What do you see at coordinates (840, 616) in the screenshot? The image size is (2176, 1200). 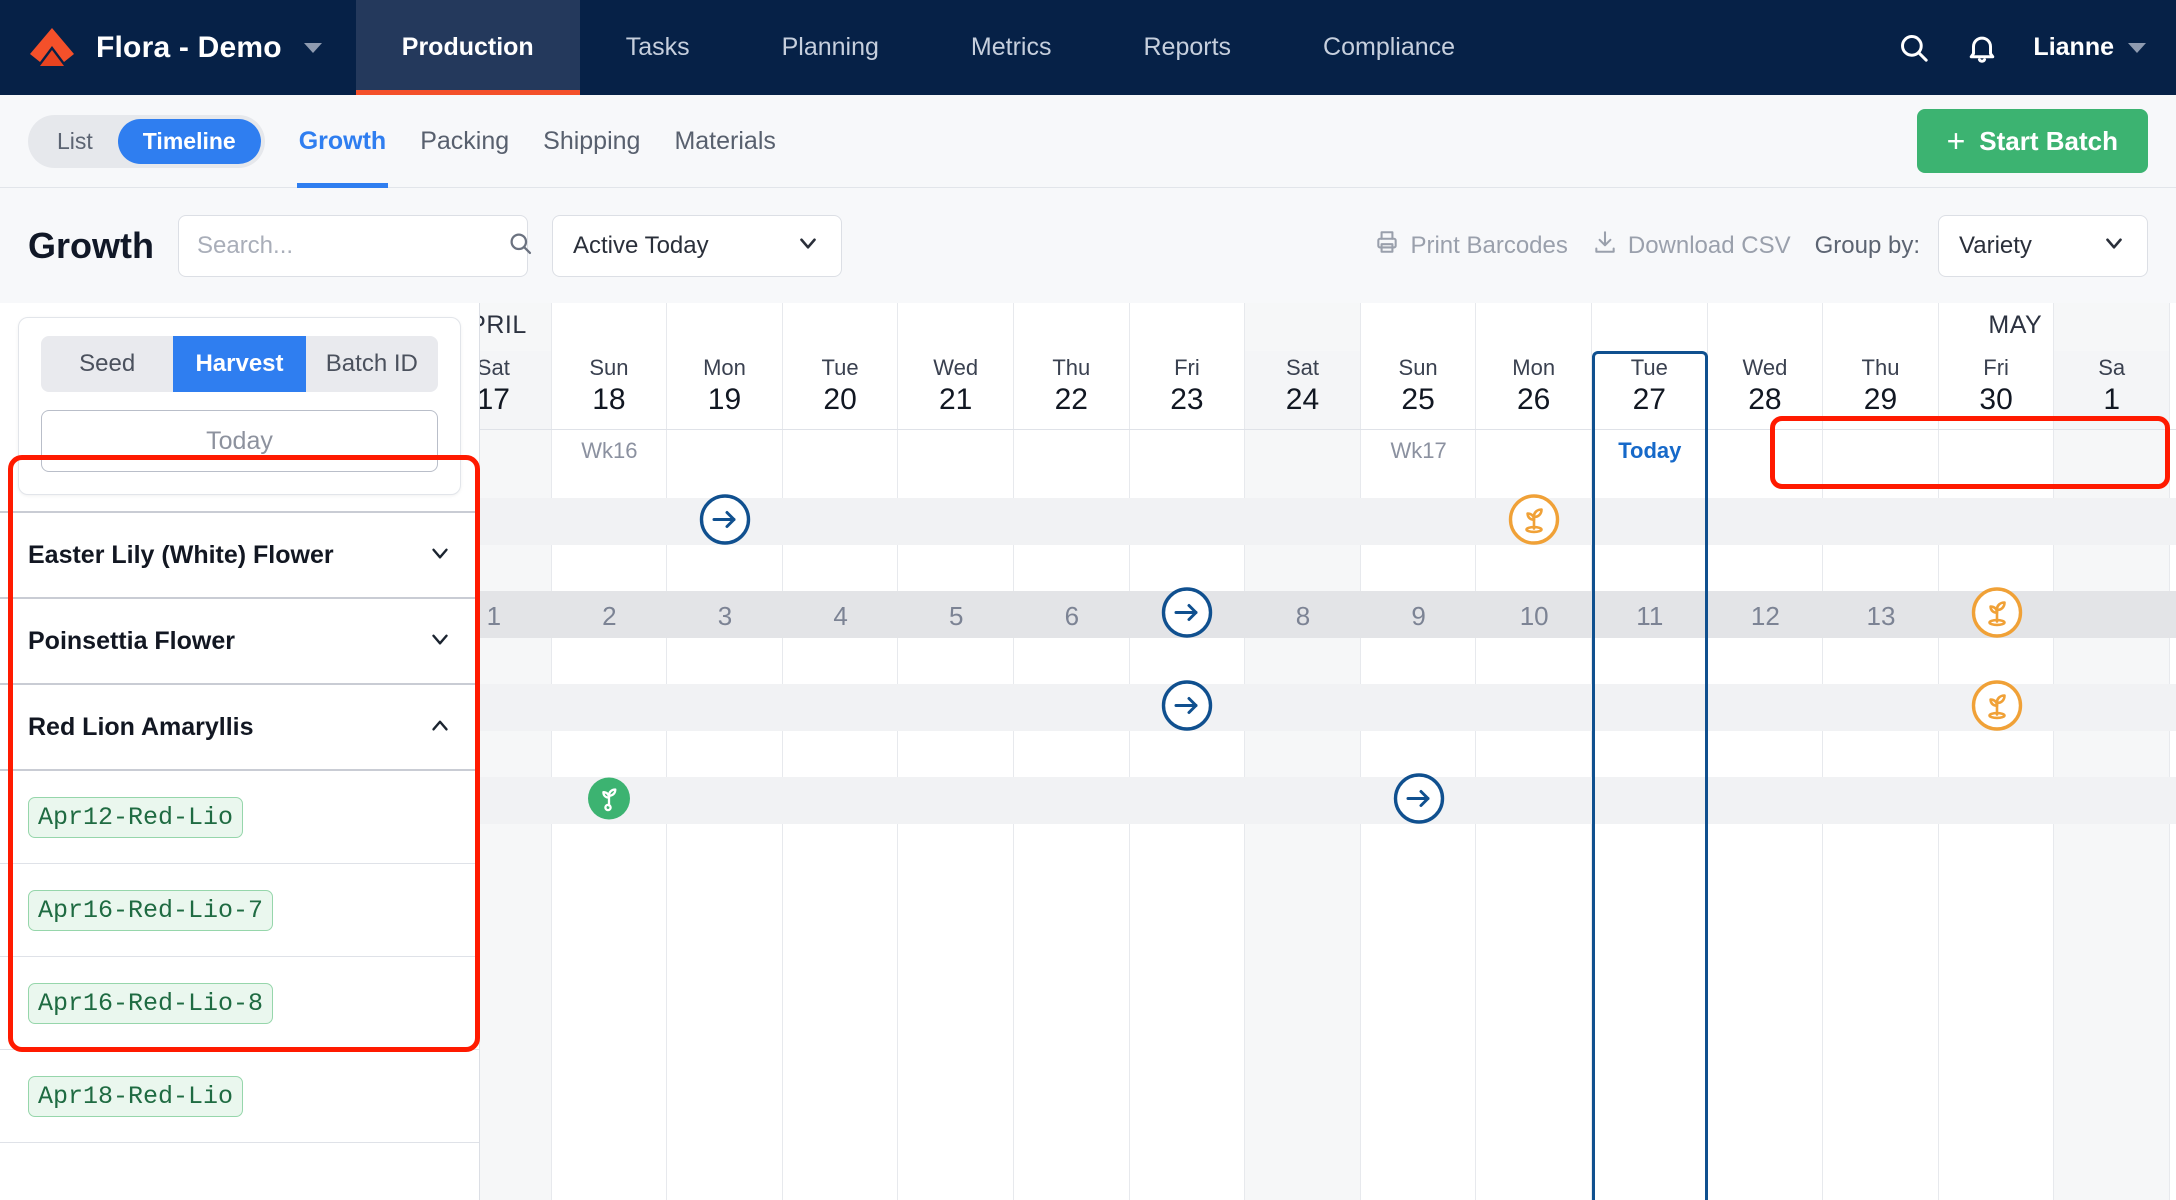 I see `growth-day-number: 4` at bounding box center [840, 616].